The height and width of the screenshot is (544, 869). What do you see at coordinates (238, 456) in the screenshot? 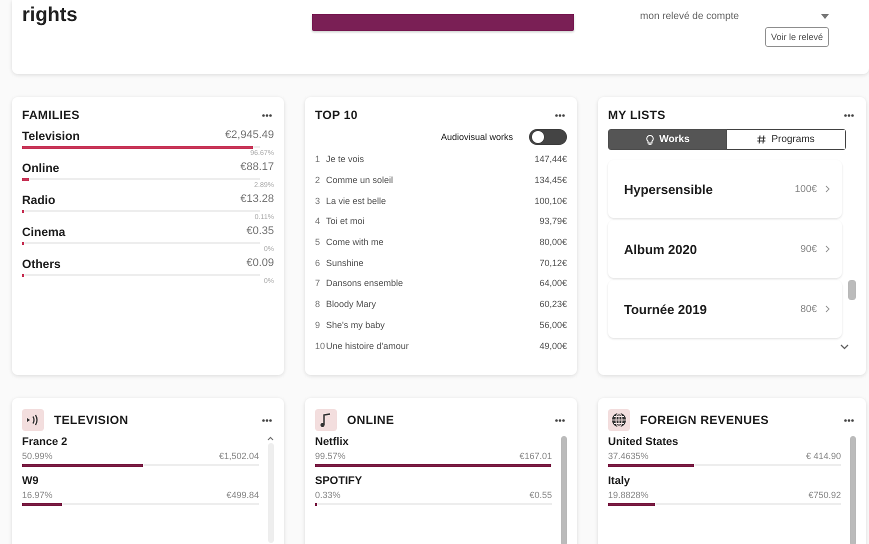
I see `item-amount: €1,502.04` at bounding box center [238, 456].